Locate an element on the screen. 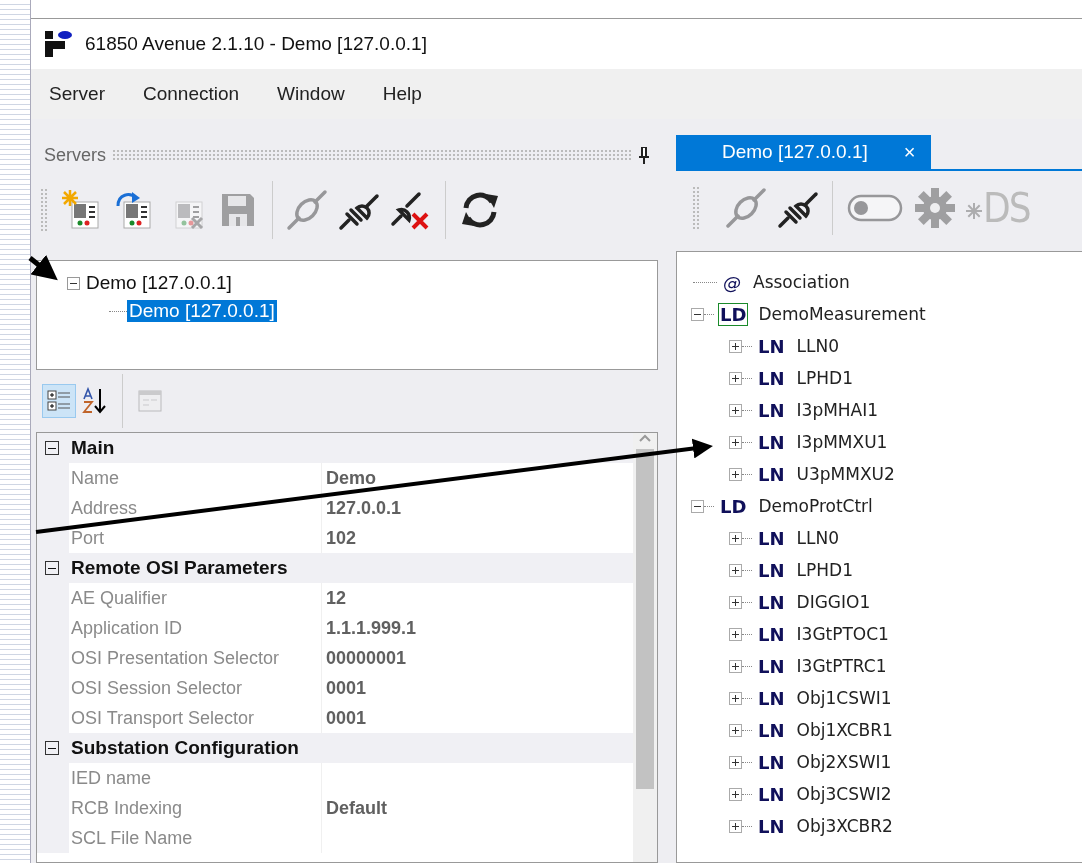 Image resolution: width=1082 pixels, height=863 pixels. property-name: OSI Session Selector is located at coordinates (195, 688).